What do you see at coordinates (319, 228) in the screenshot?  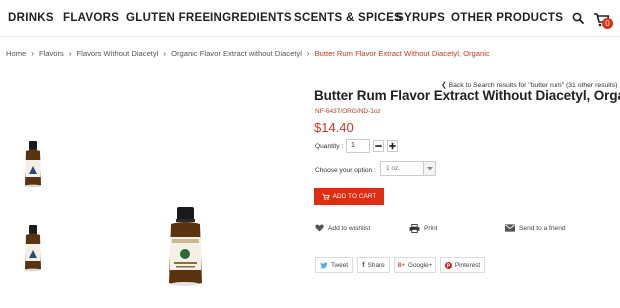 I see `heart-icon` at bounding box center [319, 228].